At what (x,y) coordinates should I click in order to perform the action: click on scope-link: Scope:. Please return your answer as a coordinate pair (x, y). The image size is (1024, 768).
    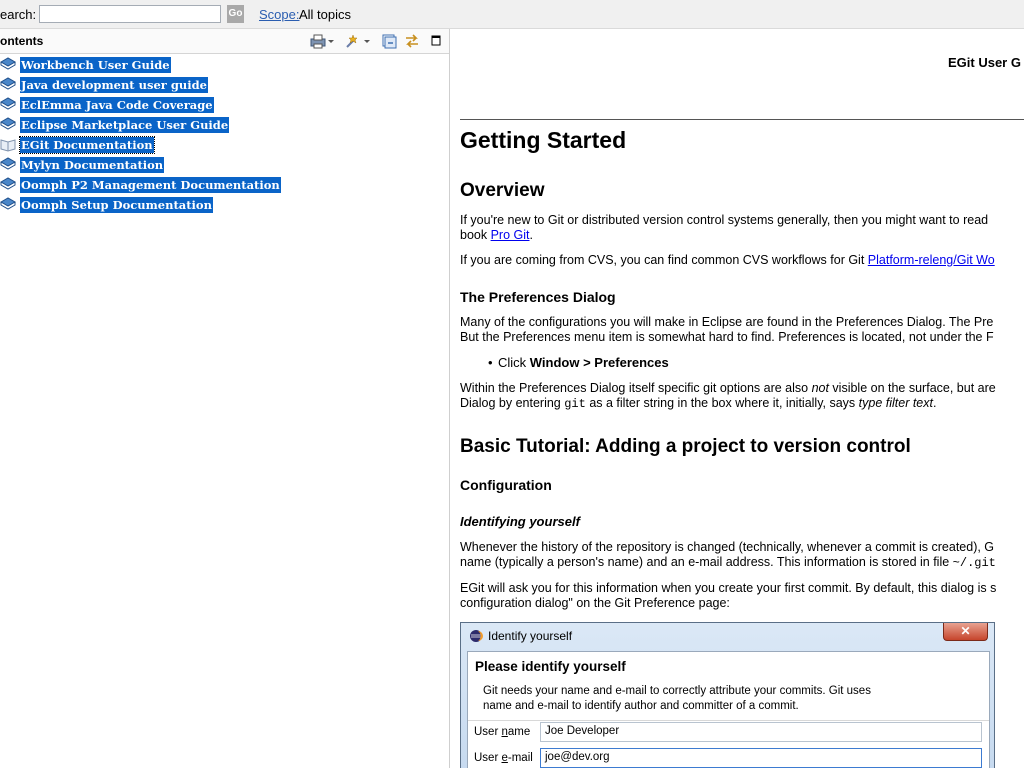
    Looking at the image, I should click on (279, 14).